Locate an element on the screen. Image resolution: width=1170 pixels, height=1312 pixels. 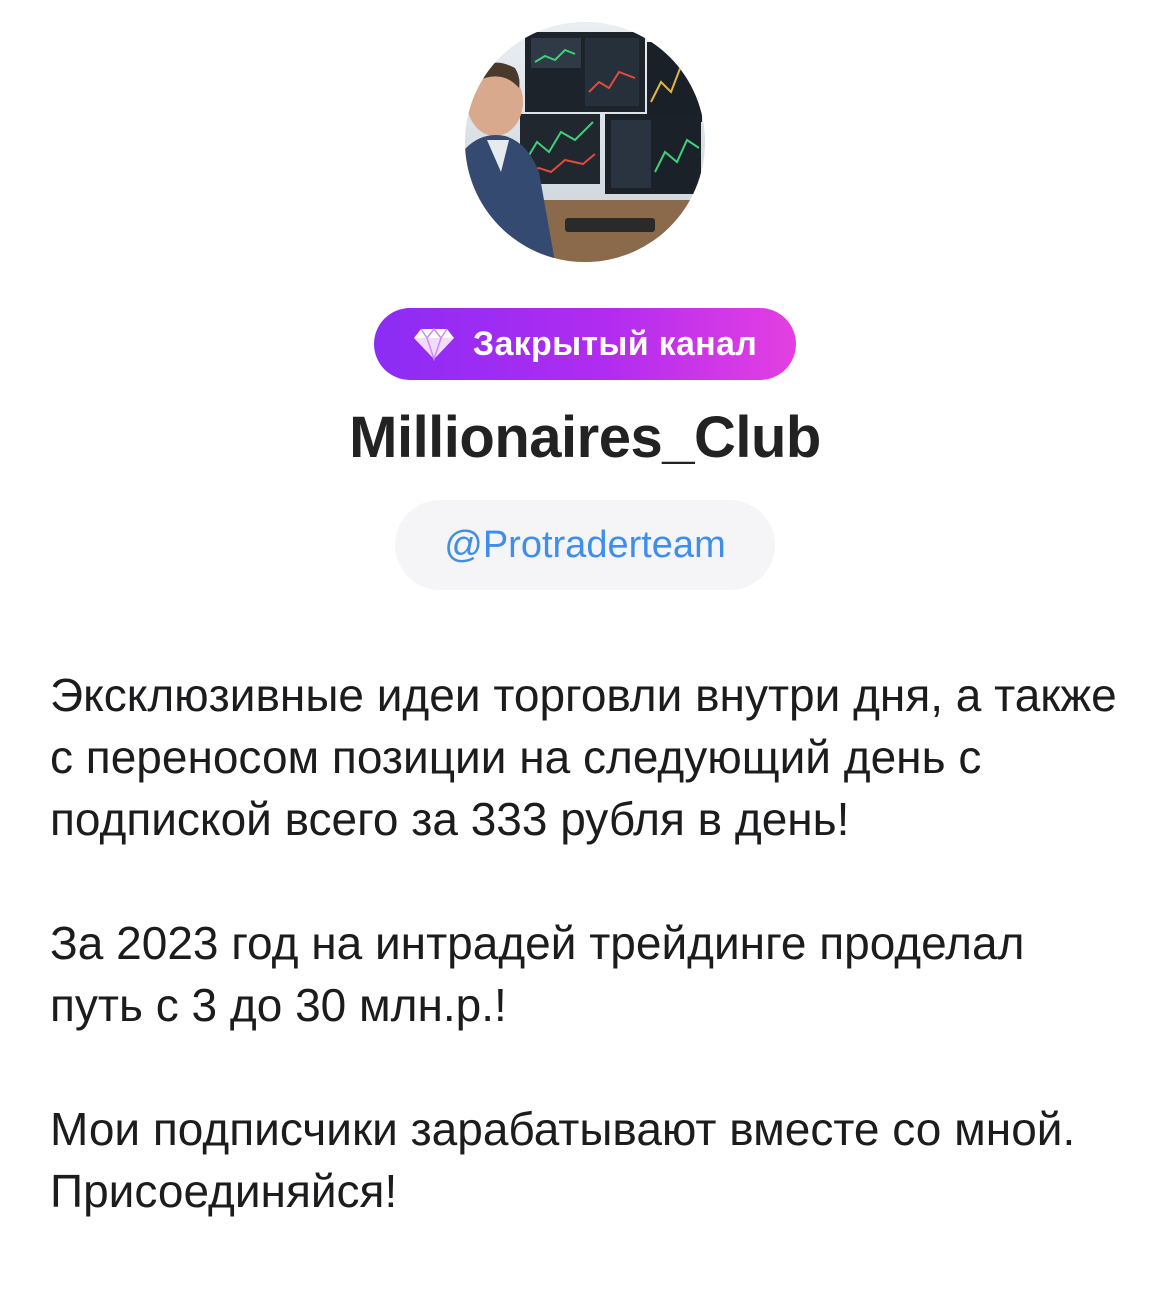
badge-label: Закрытый канал is located at coordinates (615, 343).